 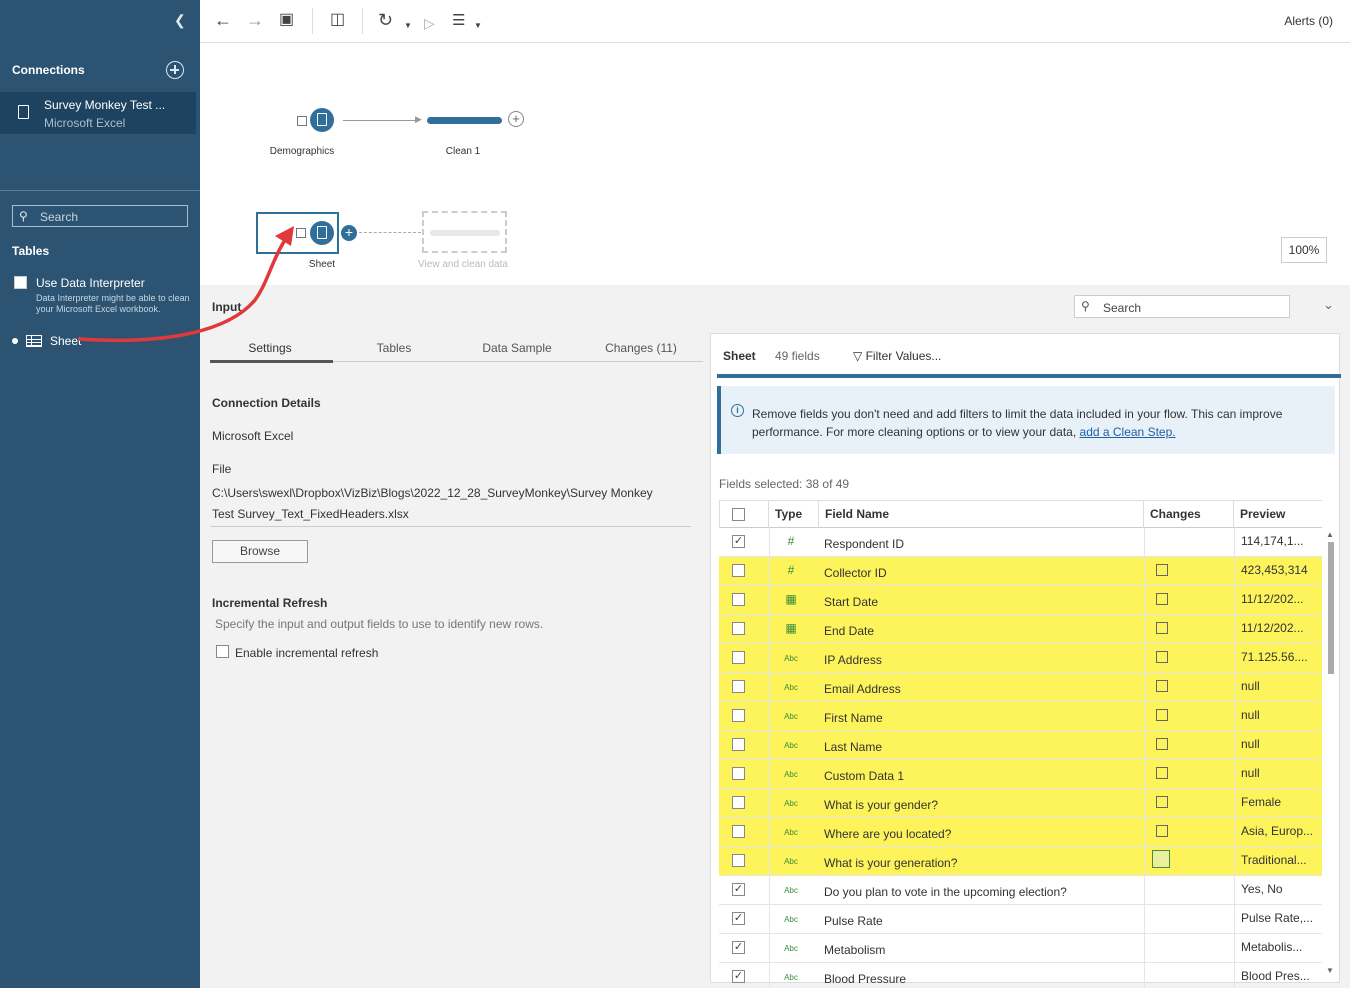 What do you see at coordinates (464, 232) in the screenshot?
I see `placeholder-step` at bounding box center [464, 232].